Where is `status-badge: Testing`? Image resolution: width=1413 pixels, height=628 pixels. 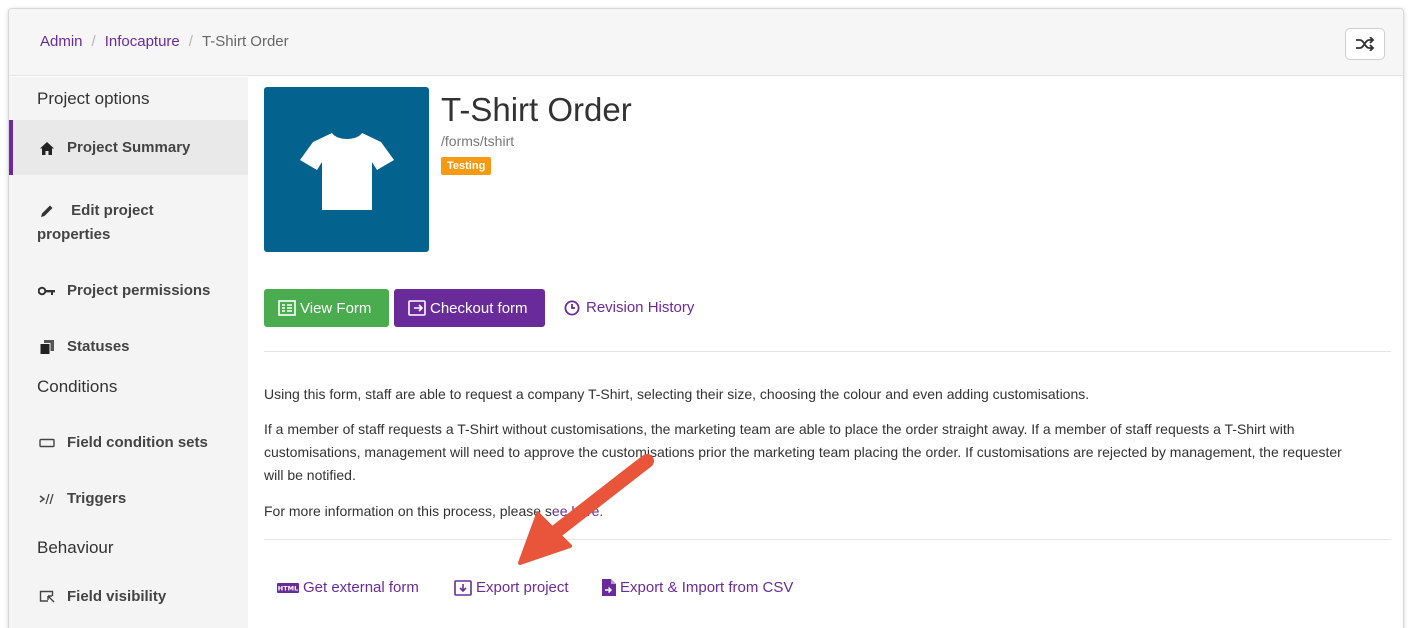 status-badge: Testing is located at coordinates (466, 166).